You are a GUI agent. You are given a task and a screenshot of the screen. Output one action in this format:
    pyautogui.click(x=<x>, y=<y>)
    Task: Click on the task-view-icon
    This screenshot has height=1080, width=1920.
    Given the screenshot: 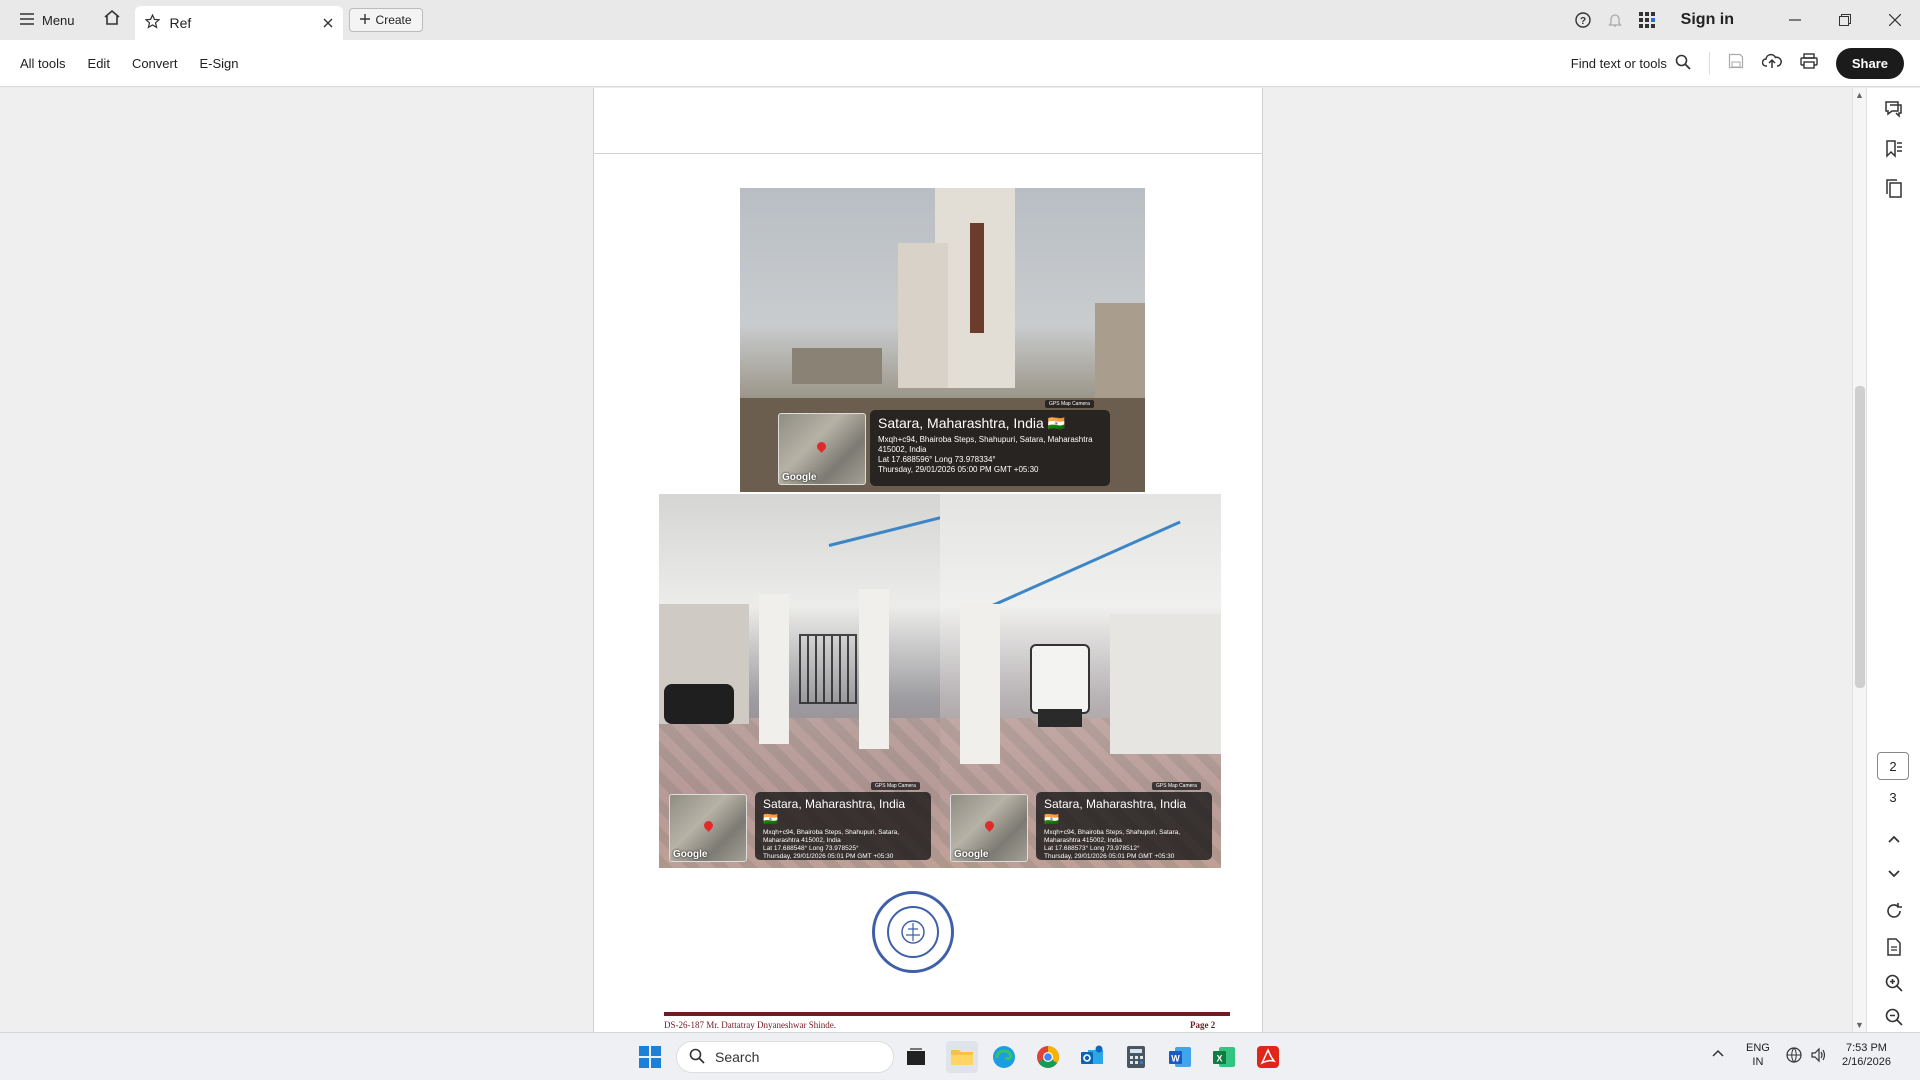 What is the action you would take?
    pyautogui.click(x=916, y=1057)
    